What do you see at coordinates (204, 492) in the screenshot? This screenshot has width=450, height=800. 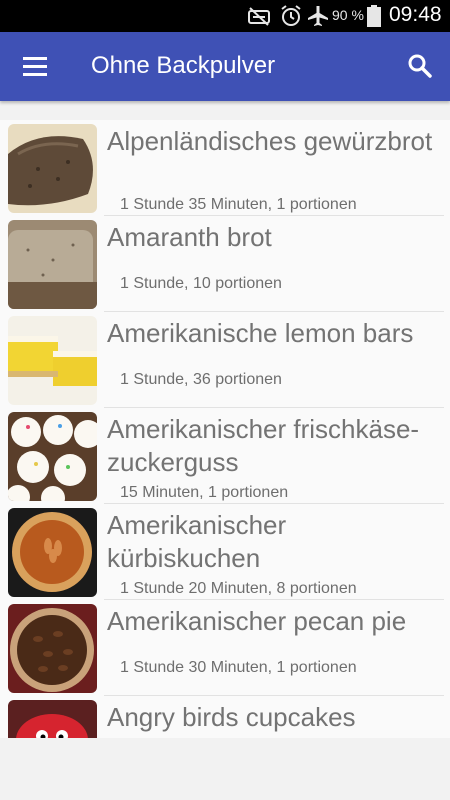 I see `recipe-meta: 15 Minuten, 1 portionen` at bounding box center [204, 492].